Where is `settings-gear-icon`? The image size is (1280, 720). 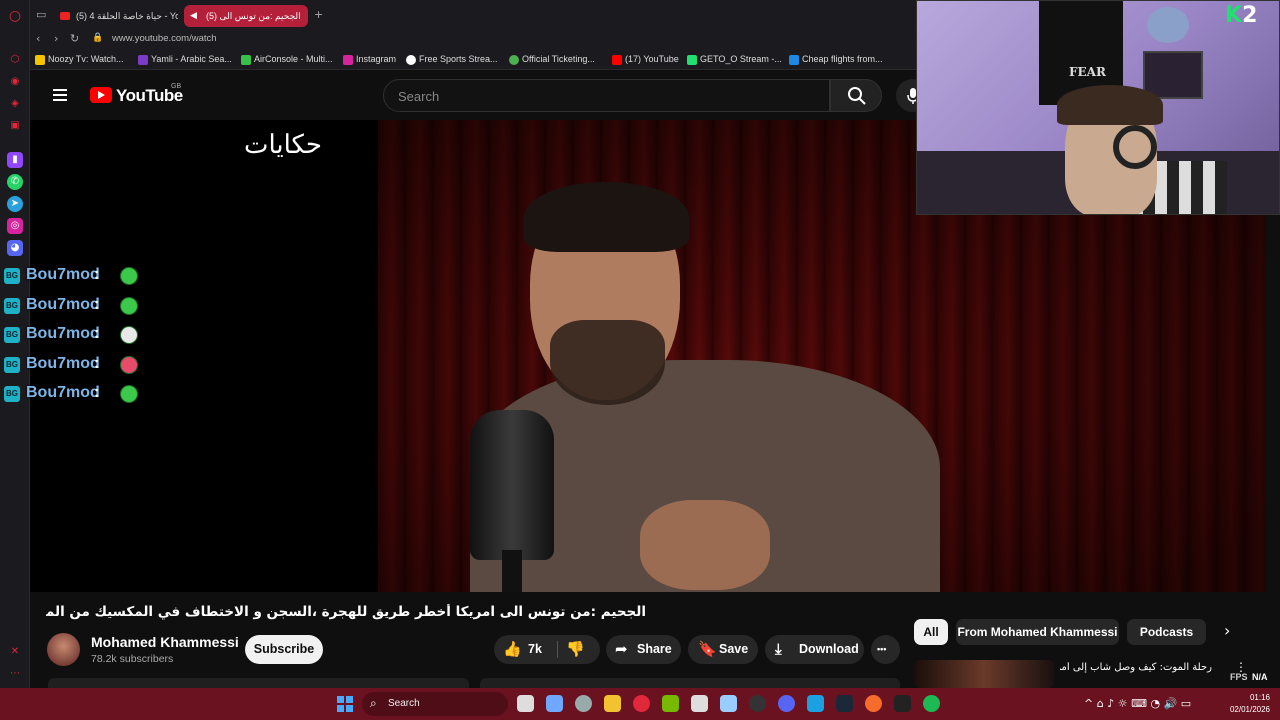 settings-gear-icon is located at coordinates (583, 703).